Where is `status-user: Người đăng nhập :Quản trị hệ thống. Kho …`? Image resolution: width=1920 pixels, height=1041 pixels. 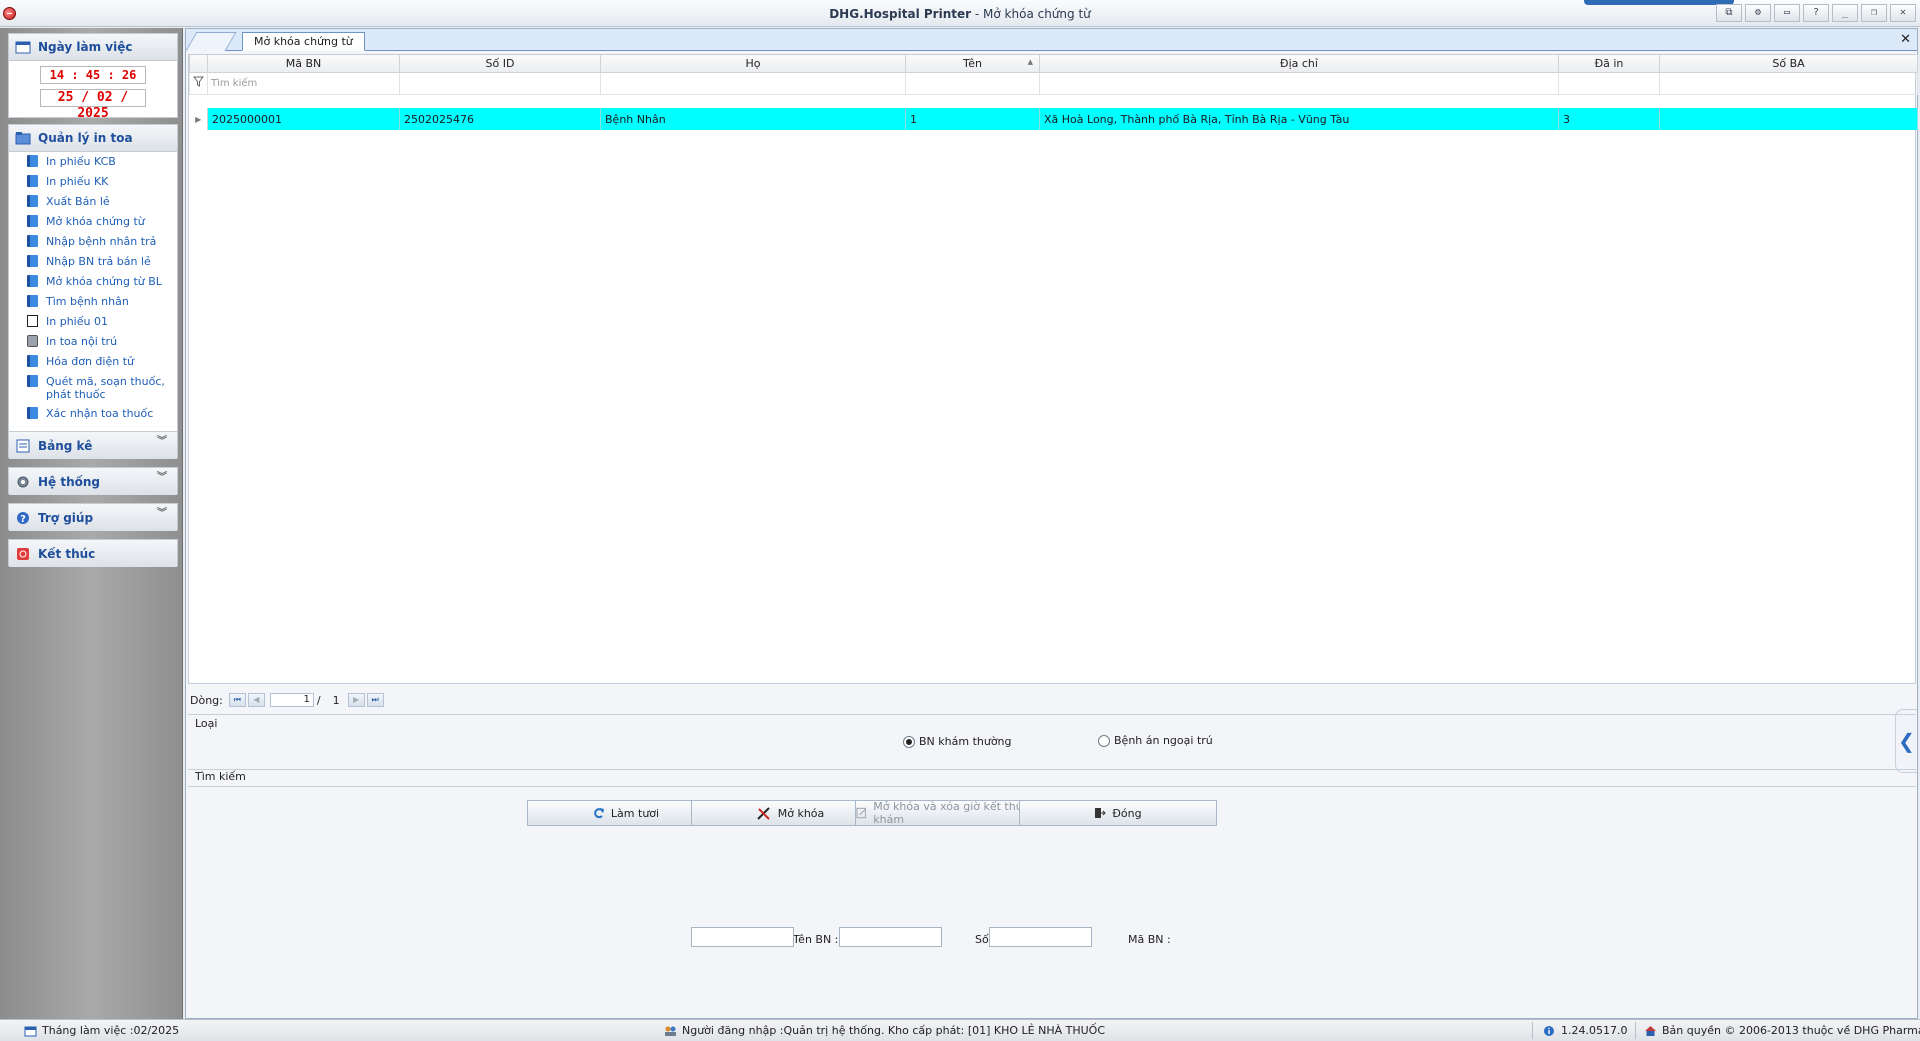
status-user: Người đăng nhập :Quản trị hệ thống. Kho … is located at coordinates (884, 1030).